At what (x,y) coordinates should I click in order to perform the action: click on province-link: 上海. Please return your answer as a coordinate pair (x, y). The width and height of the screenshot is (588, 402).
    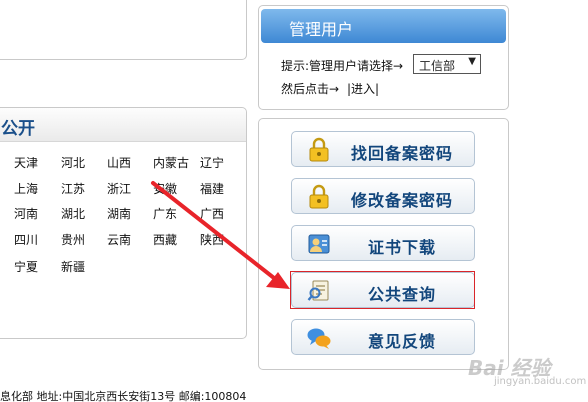
    Looking at the image, I should click on (26, 188).